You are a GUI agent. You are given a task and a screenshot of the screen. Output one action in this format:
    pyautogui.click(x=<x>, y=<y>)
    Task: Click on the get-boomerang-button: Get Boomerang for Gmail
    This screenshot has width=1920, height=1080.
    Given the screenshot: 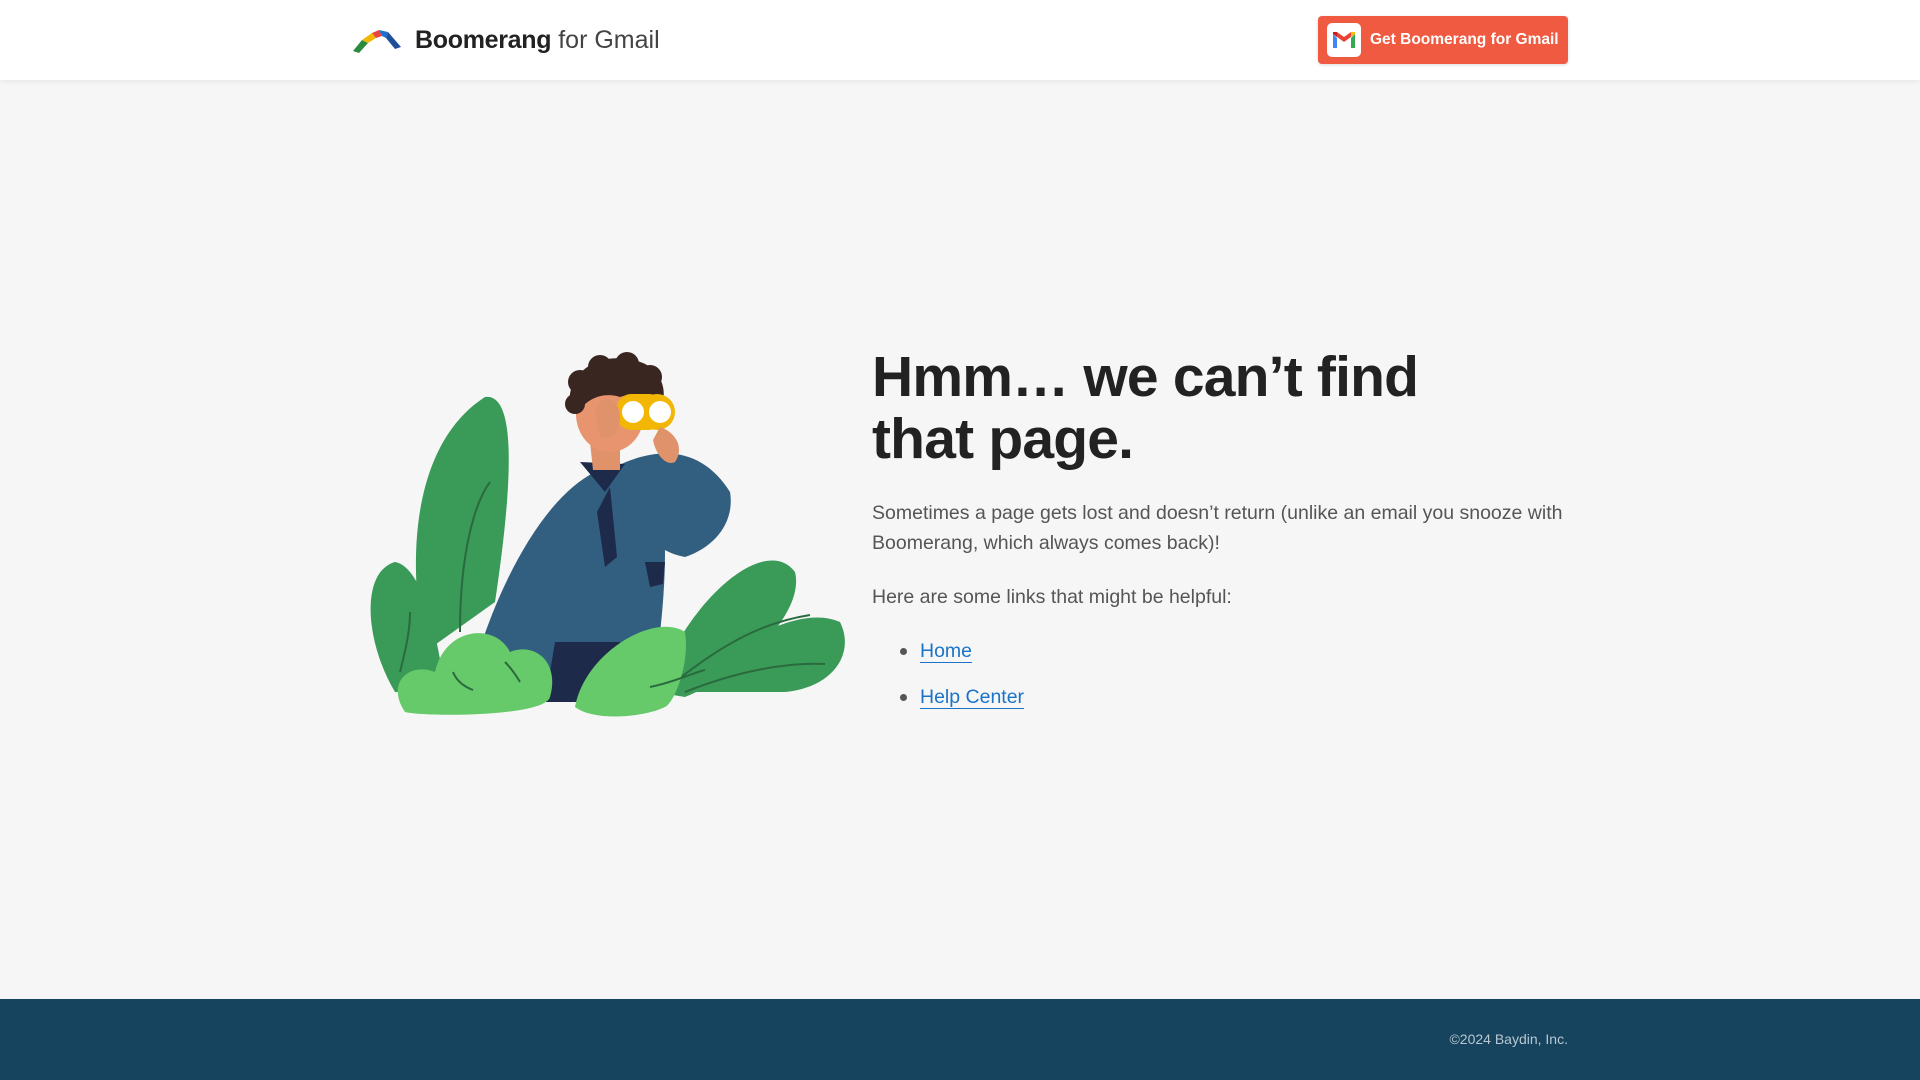 What is the action you would take?
    pyautogui.click(x=1443, y=40)
    